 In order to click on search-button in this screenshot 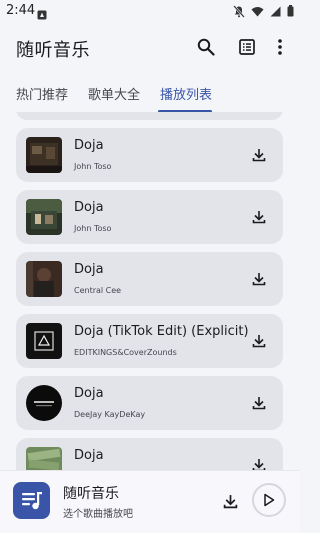, I will do `click(206, 47)`.